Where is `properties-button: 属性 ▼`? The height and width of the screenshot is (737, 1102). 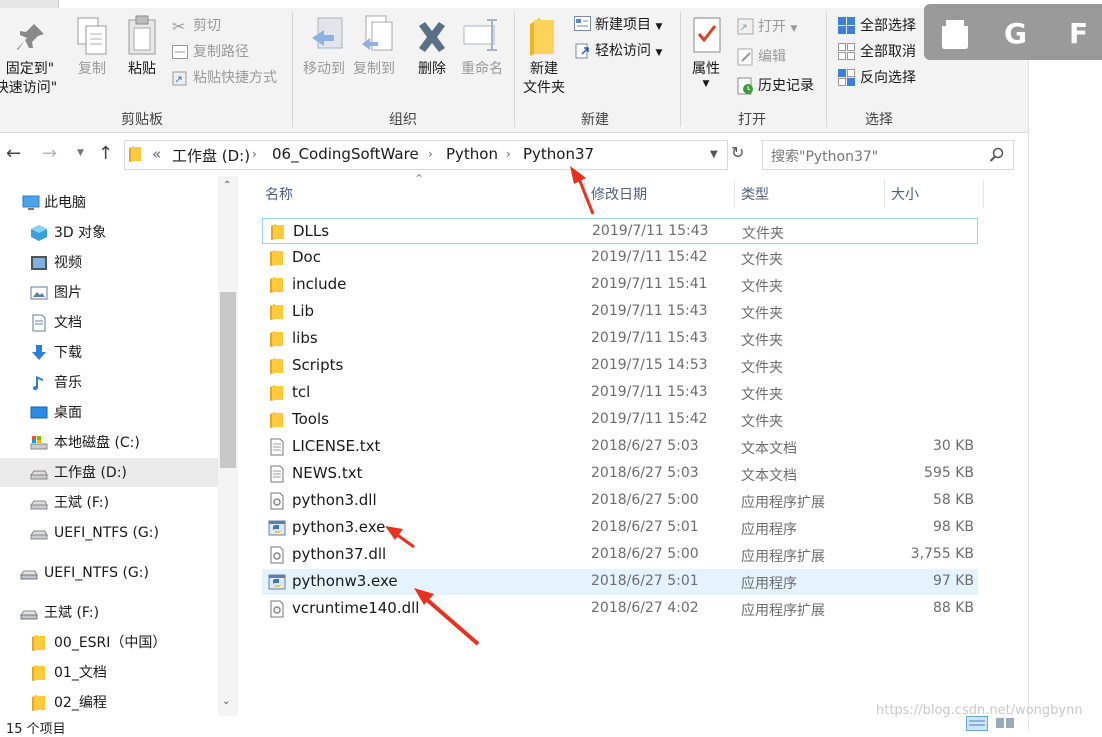 properties-button: 属性 ▼ is located at coordinates (706, 74).